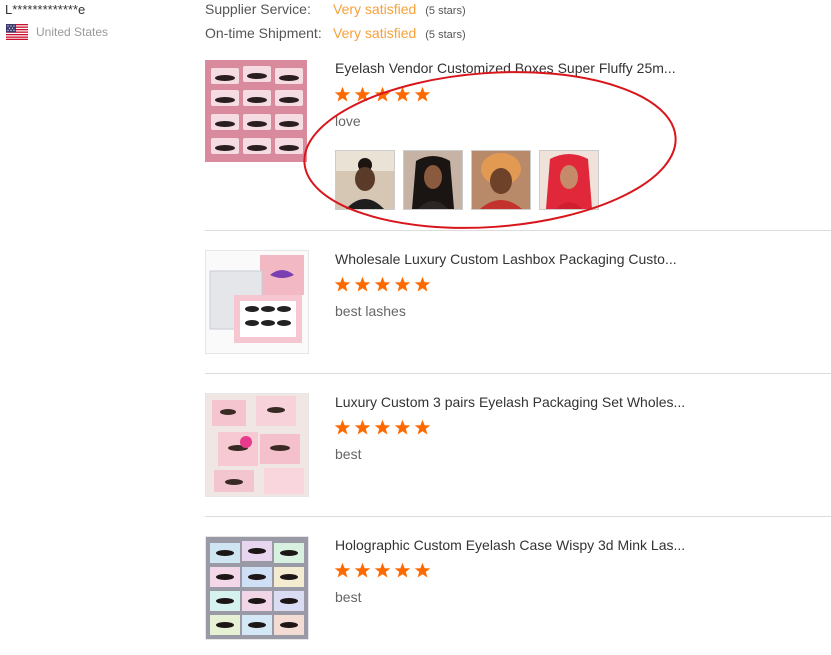 The image size is (831, 655). What do you see at coordinates (45, 9) in the screenshot?
I see `reviewer-name: L*************e` at bounding box center [45, 9].